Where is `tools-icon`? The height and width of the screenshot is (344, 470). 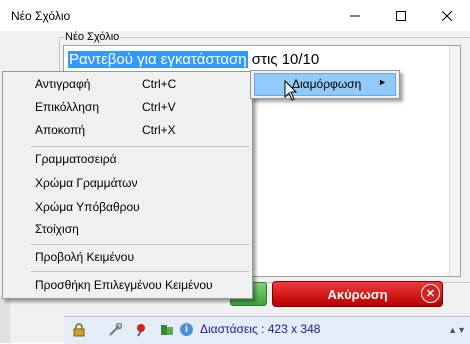 tools-icon is located at coordinates (115, 330).